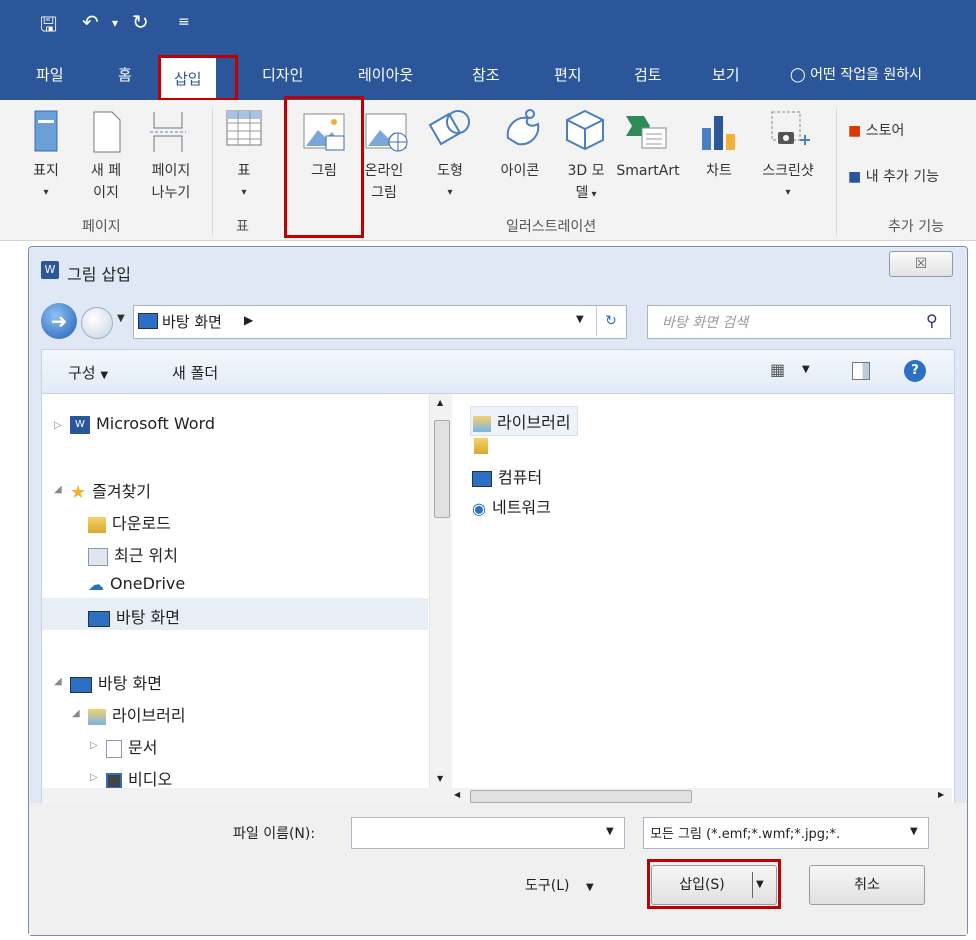 The height and width of the screenshot is (940, 976). I want to click on forward-button, so click(97, 323).